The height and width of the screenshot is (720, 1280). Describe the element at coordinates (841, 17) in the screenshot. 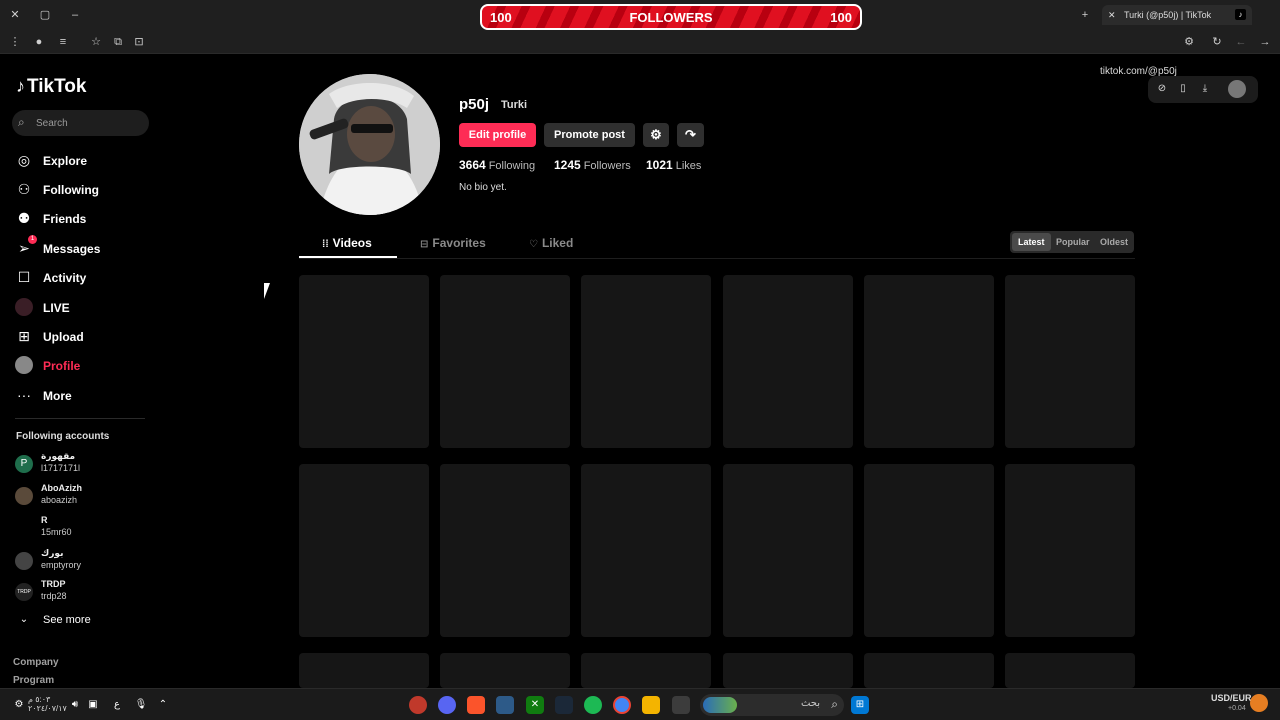

I see `banner-right-count: 100` at that location.